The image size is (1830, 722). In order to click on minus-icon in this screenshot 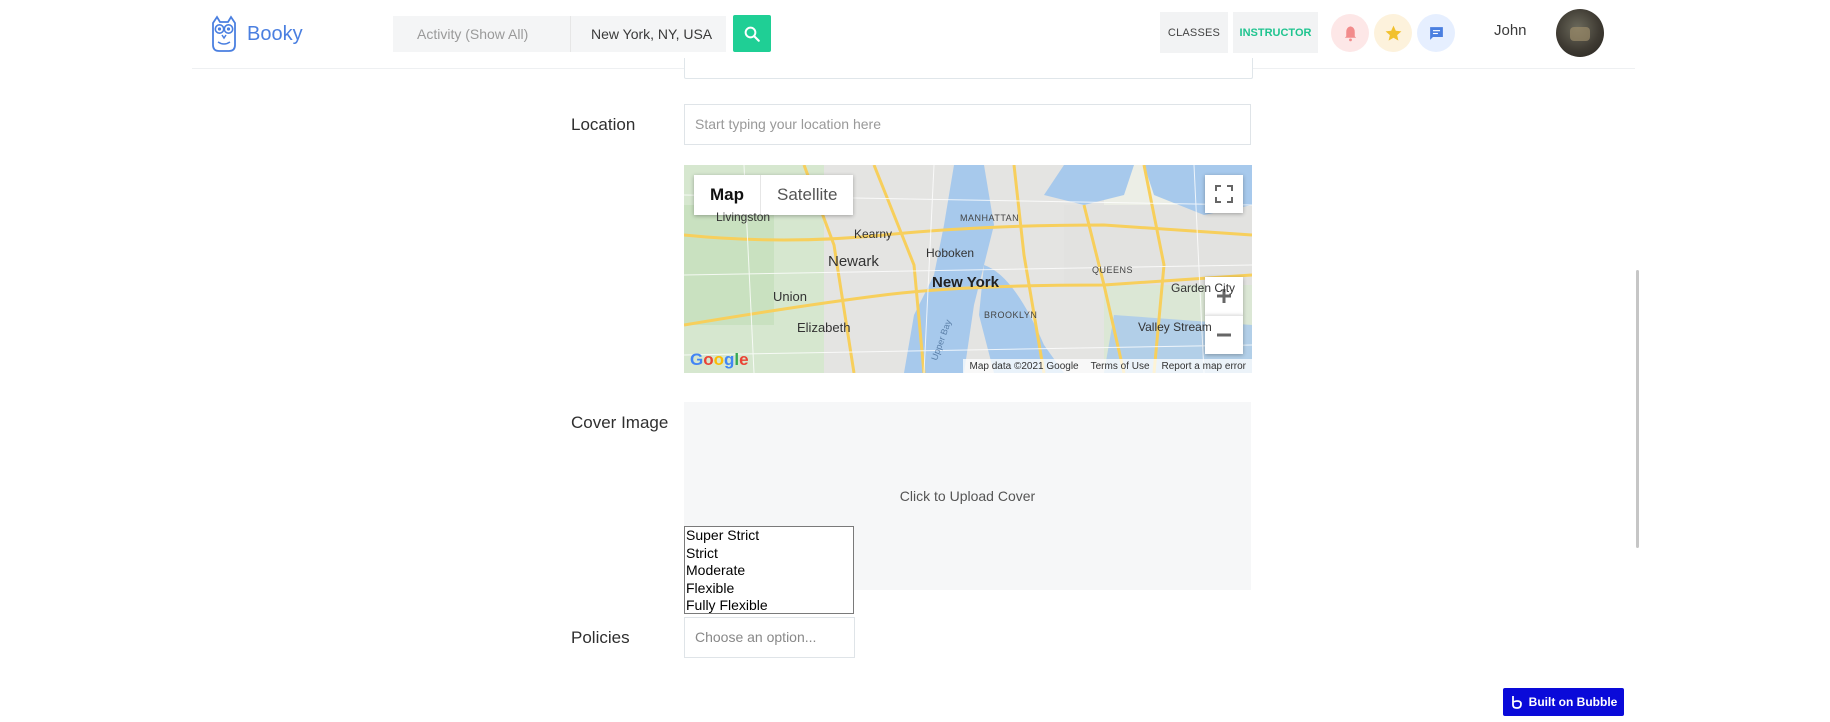, I will do `click(1224, 335)`.